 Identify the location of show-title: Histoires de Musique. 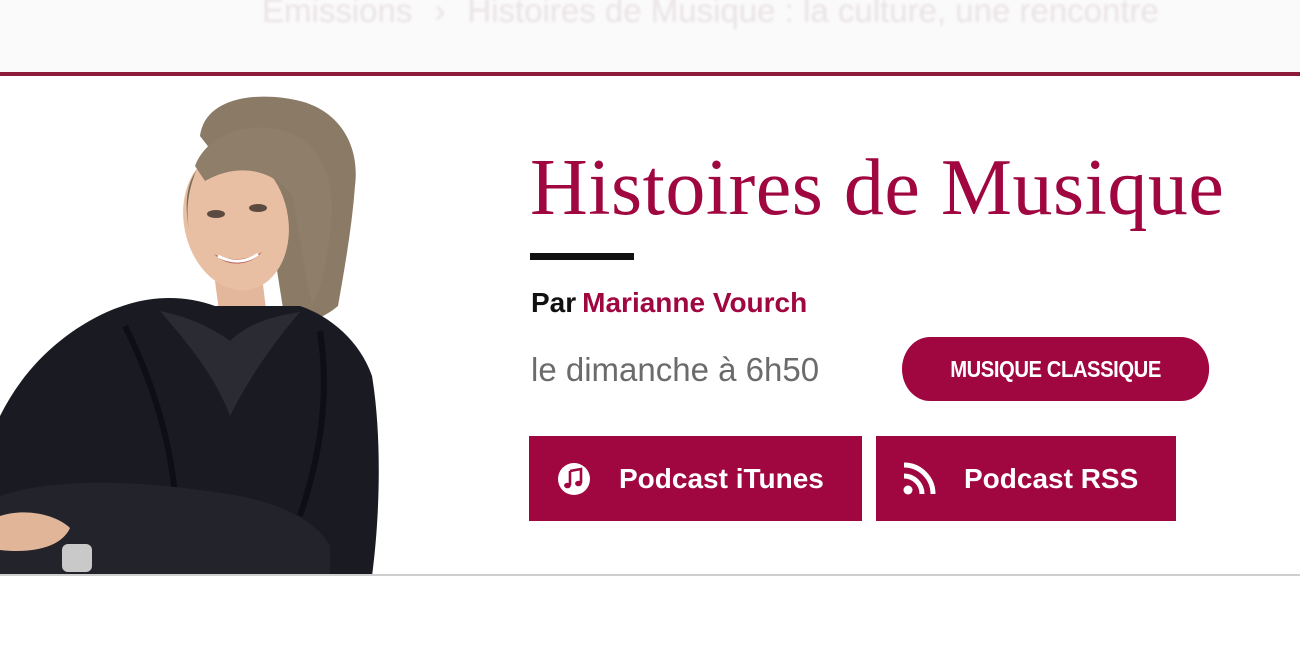
(877, 188).